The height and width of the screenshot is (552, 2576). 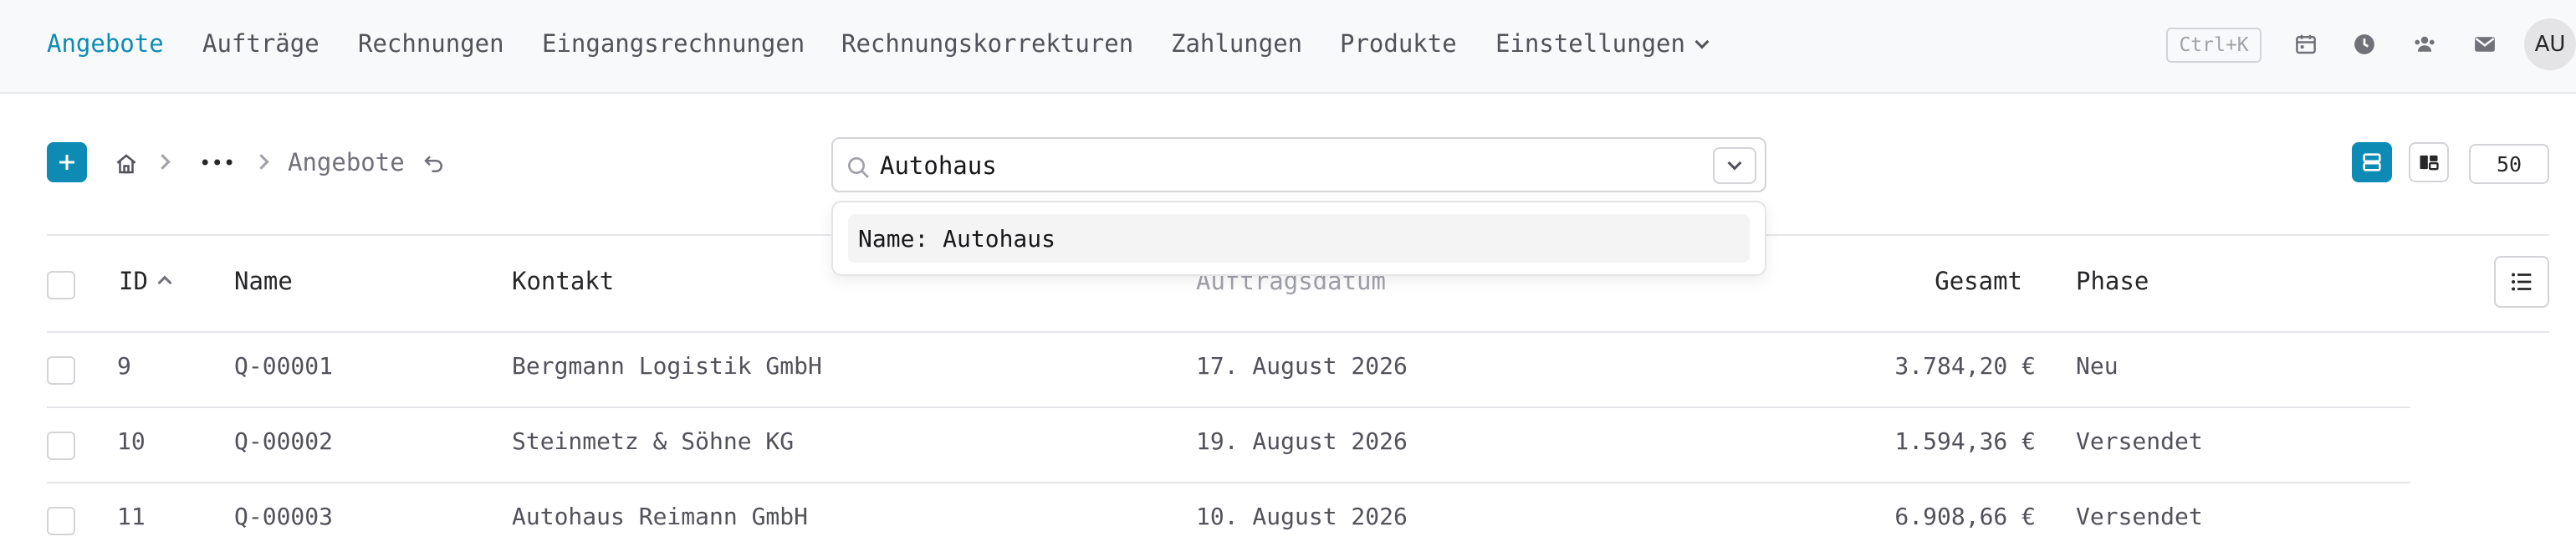 I want to click on select-all-checkbox, so click(x=61, y=285).